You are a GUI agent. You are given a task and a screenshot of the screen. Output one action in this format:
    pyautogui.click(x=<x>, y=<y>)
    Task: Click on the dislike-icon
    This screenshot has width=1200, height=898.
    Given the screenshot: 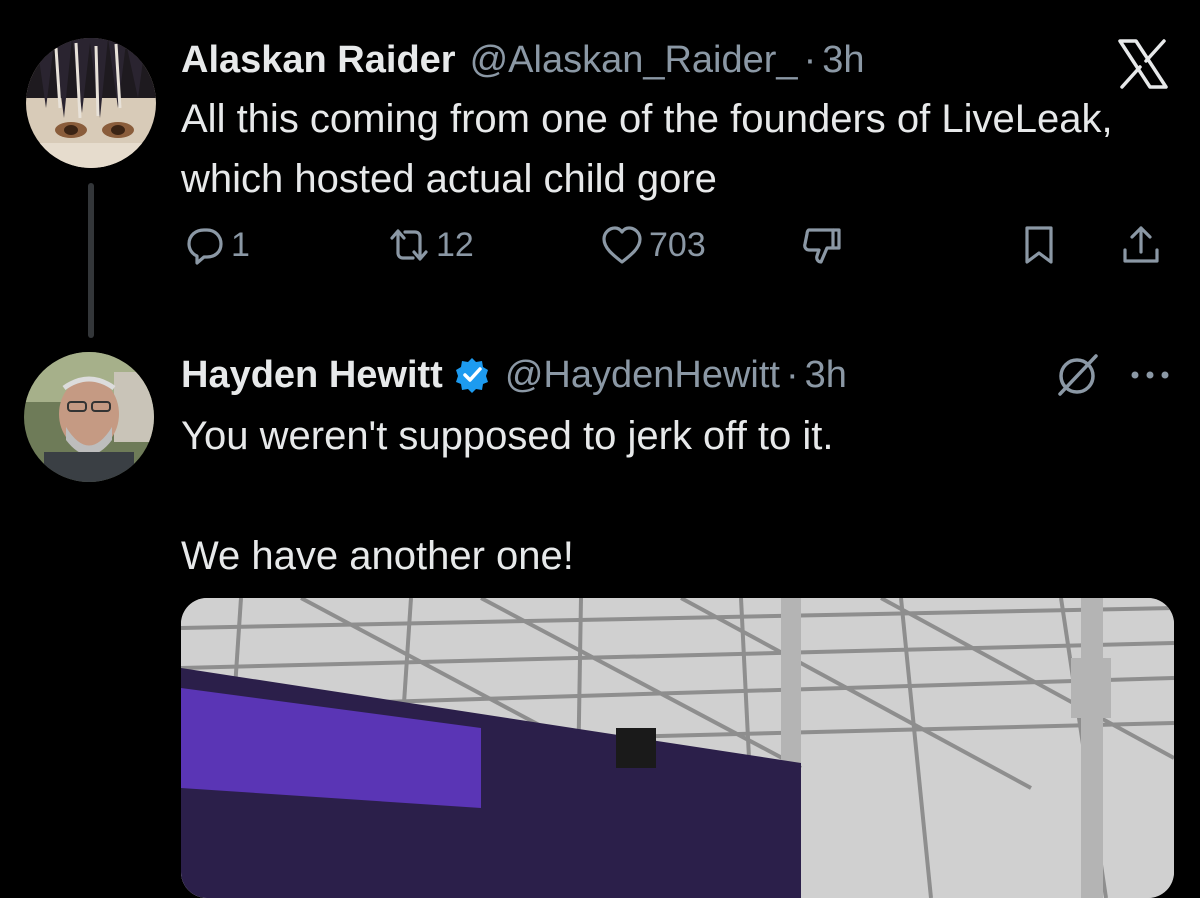 What is the action you would take?
    pyautogui.click(x=822, y=246)
    